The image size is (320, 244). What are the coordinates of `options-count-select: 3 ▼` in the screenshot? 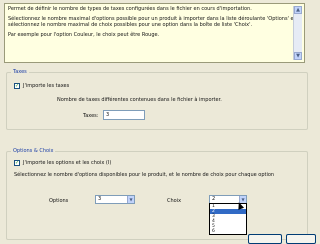 It's located at (115, 199).